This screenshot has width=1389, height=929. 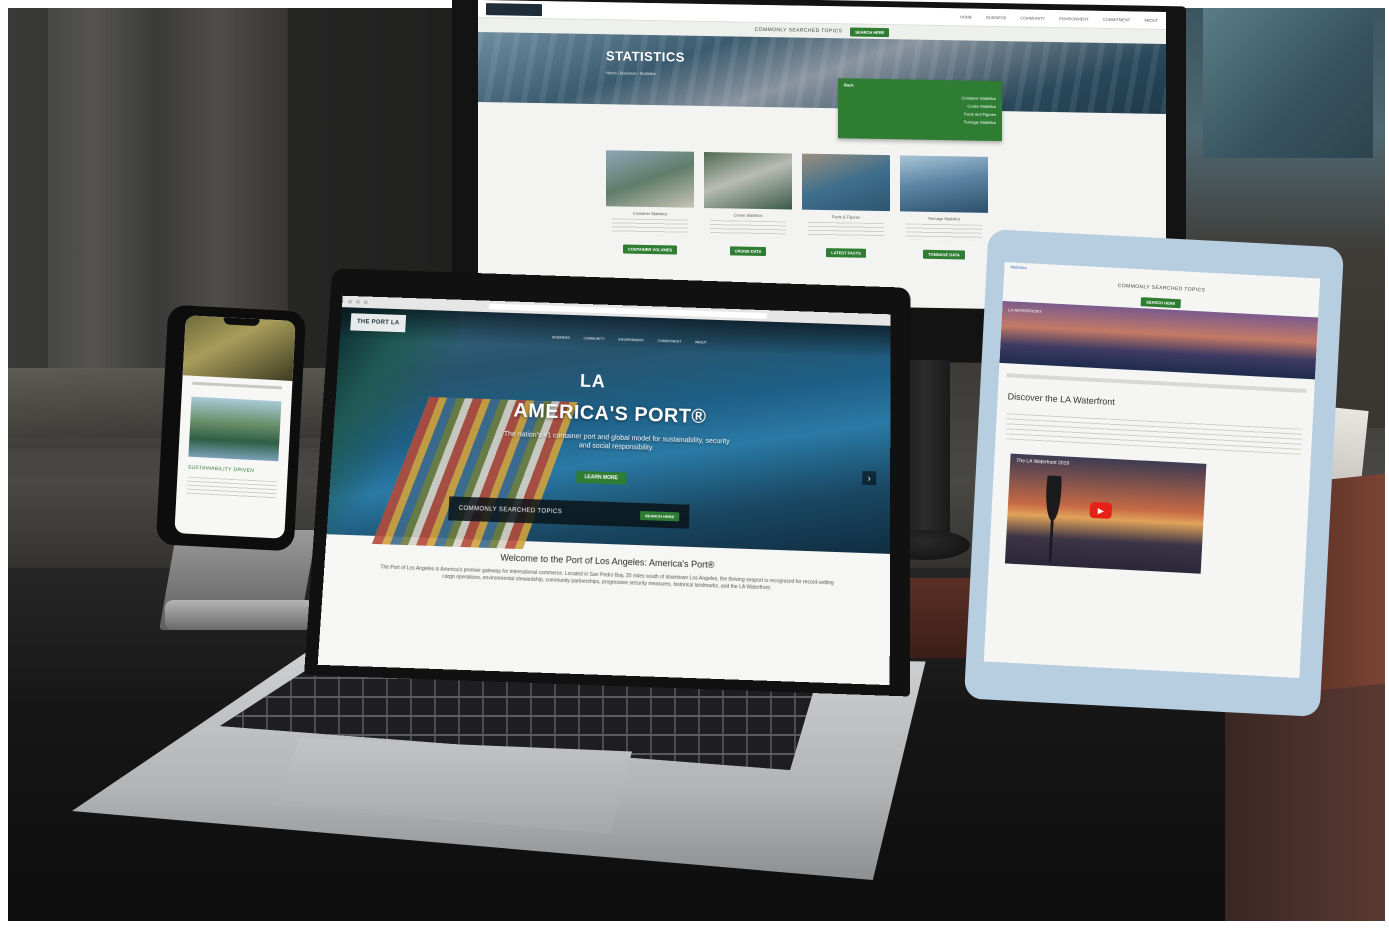 I want to click on stat-card: Container Statistics CONTAINER VOLUMES, so click(x=650, y=203).